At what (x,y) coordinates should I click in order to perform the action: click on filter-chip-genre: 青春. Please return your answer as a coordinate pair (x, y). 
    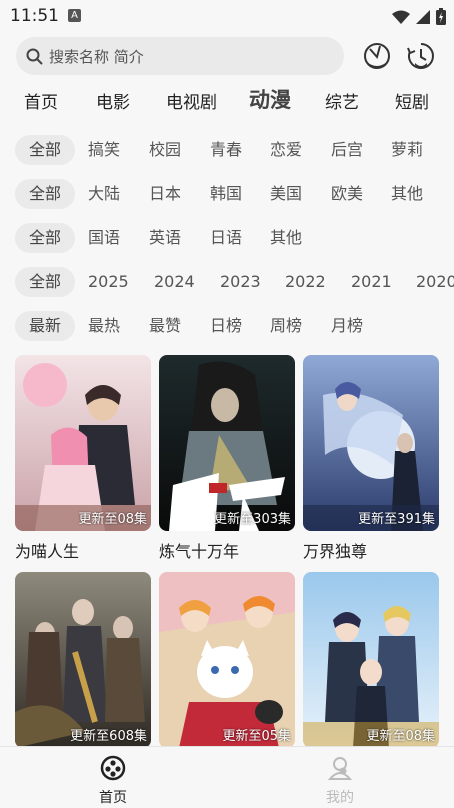
    Looking at the image, I should click on (226, 150).